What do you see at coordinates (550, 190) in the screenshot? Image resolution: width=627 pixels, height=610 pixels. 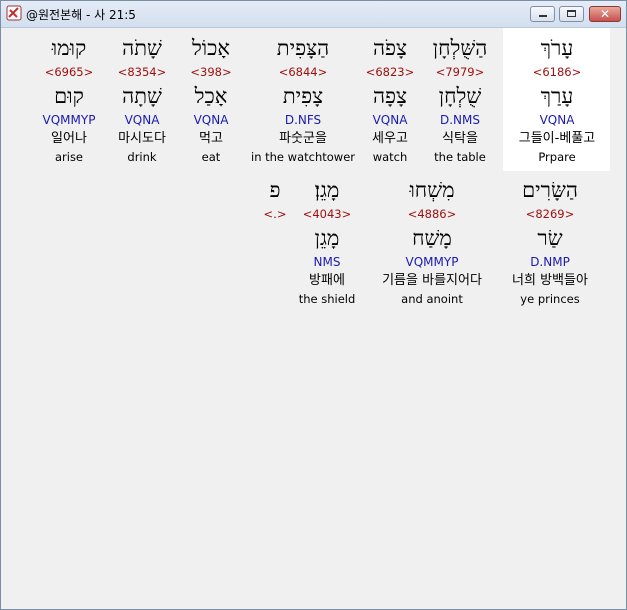 I see `hebrew-word: הַשָּׂרִים` at bounding box center [550, 190].